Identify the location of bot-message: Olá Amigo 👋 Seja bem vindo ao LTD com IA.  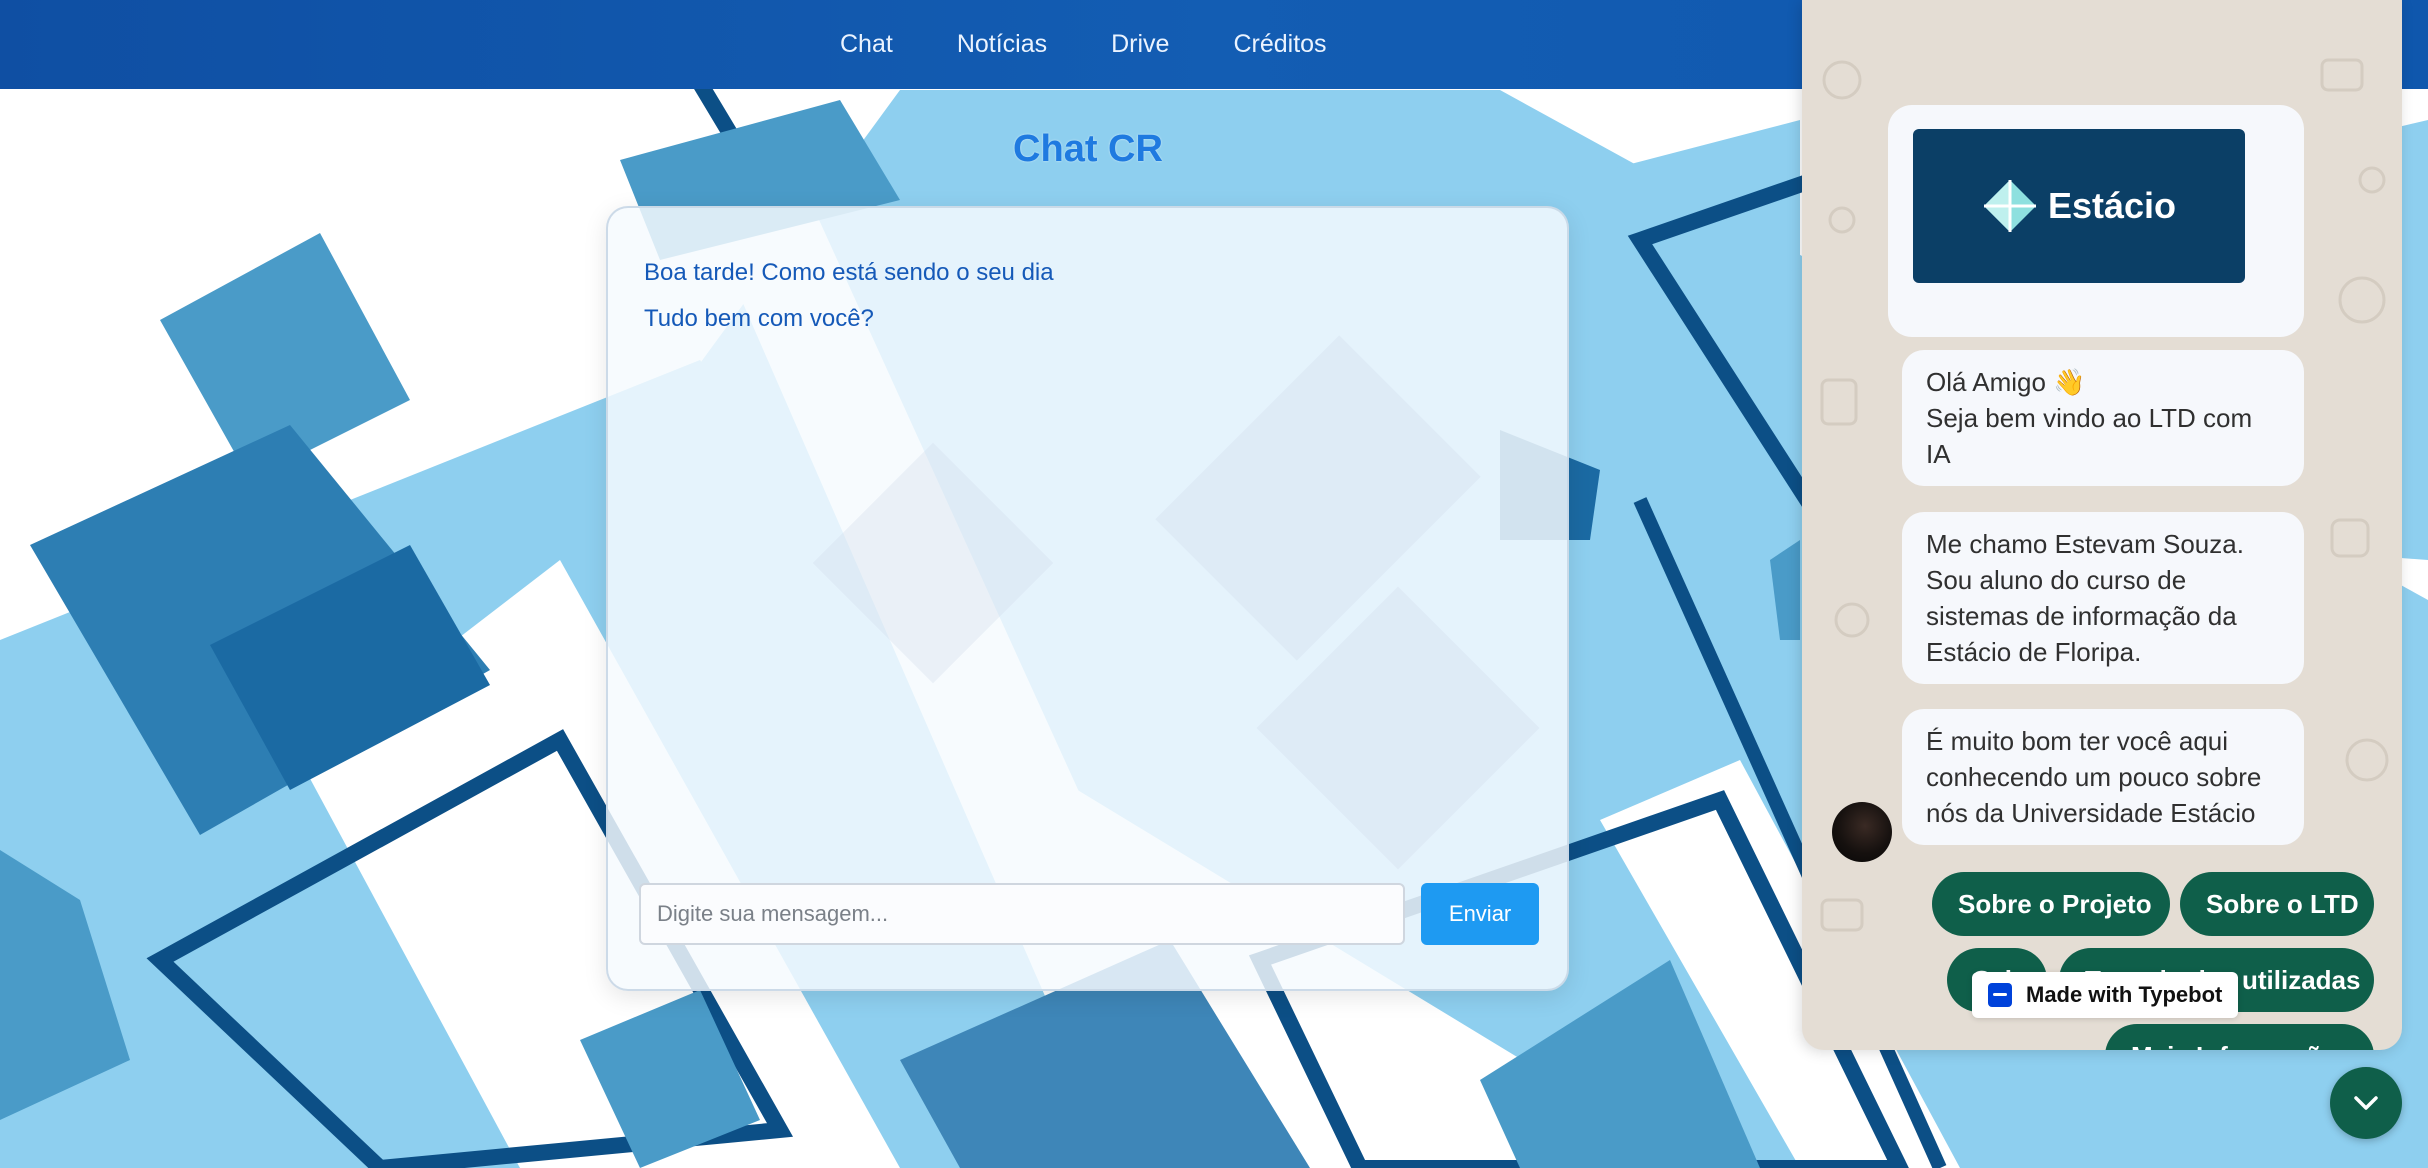
(2103, 418).